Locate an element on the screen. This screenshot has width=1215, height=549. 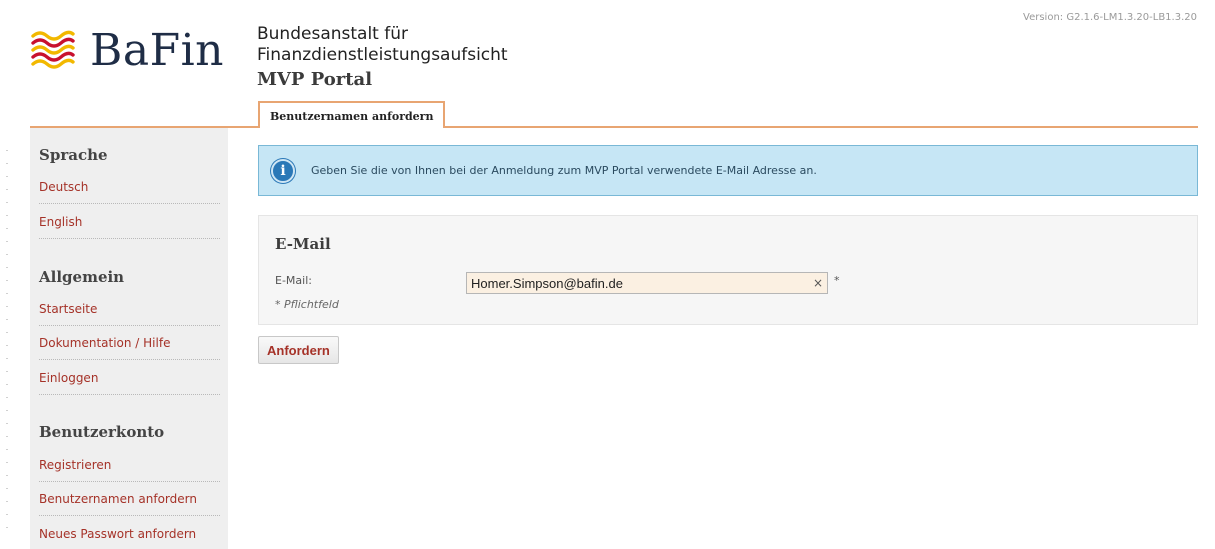
clear-icon: × is located at coordinates (818, 283).